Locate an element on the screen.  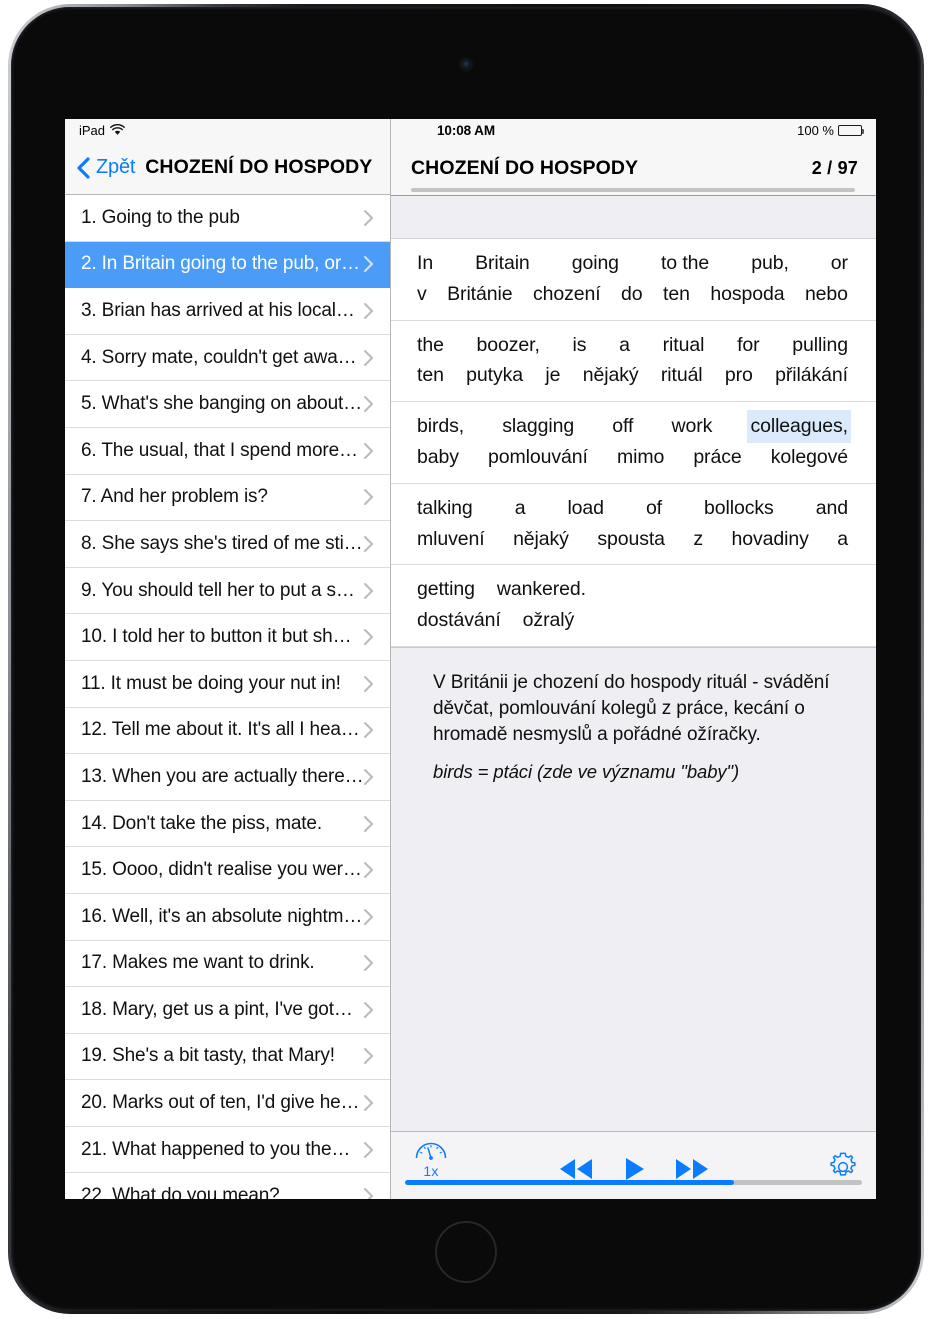
list-item: 1. Going to the pub is located at coordinates (227, 218).